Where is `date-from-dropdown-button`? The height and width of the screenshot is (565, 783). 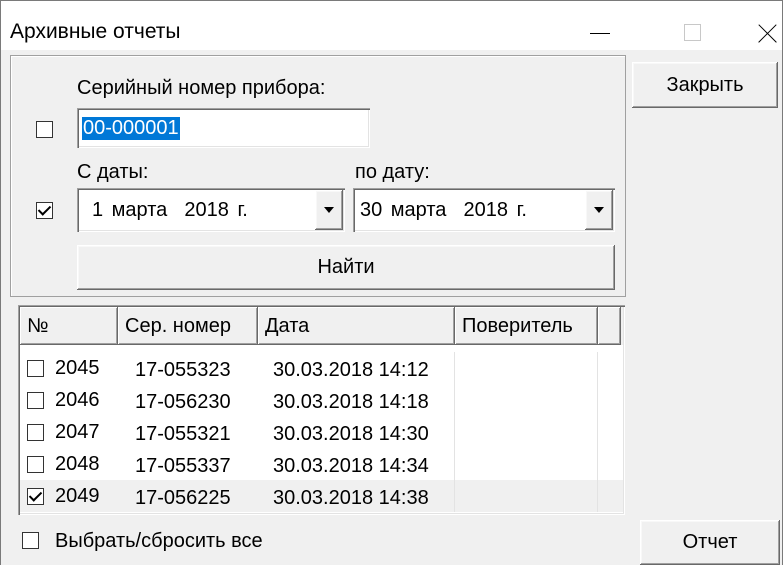
date-from-dropdown-button is located at coordinates (329, 210).